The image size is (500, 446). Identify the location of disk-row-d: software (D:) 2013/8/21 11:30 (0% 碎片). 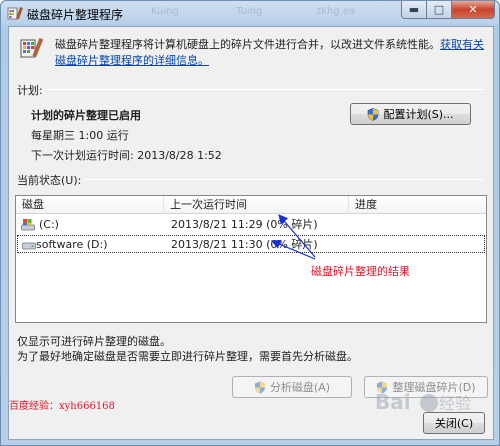
(251, 244).